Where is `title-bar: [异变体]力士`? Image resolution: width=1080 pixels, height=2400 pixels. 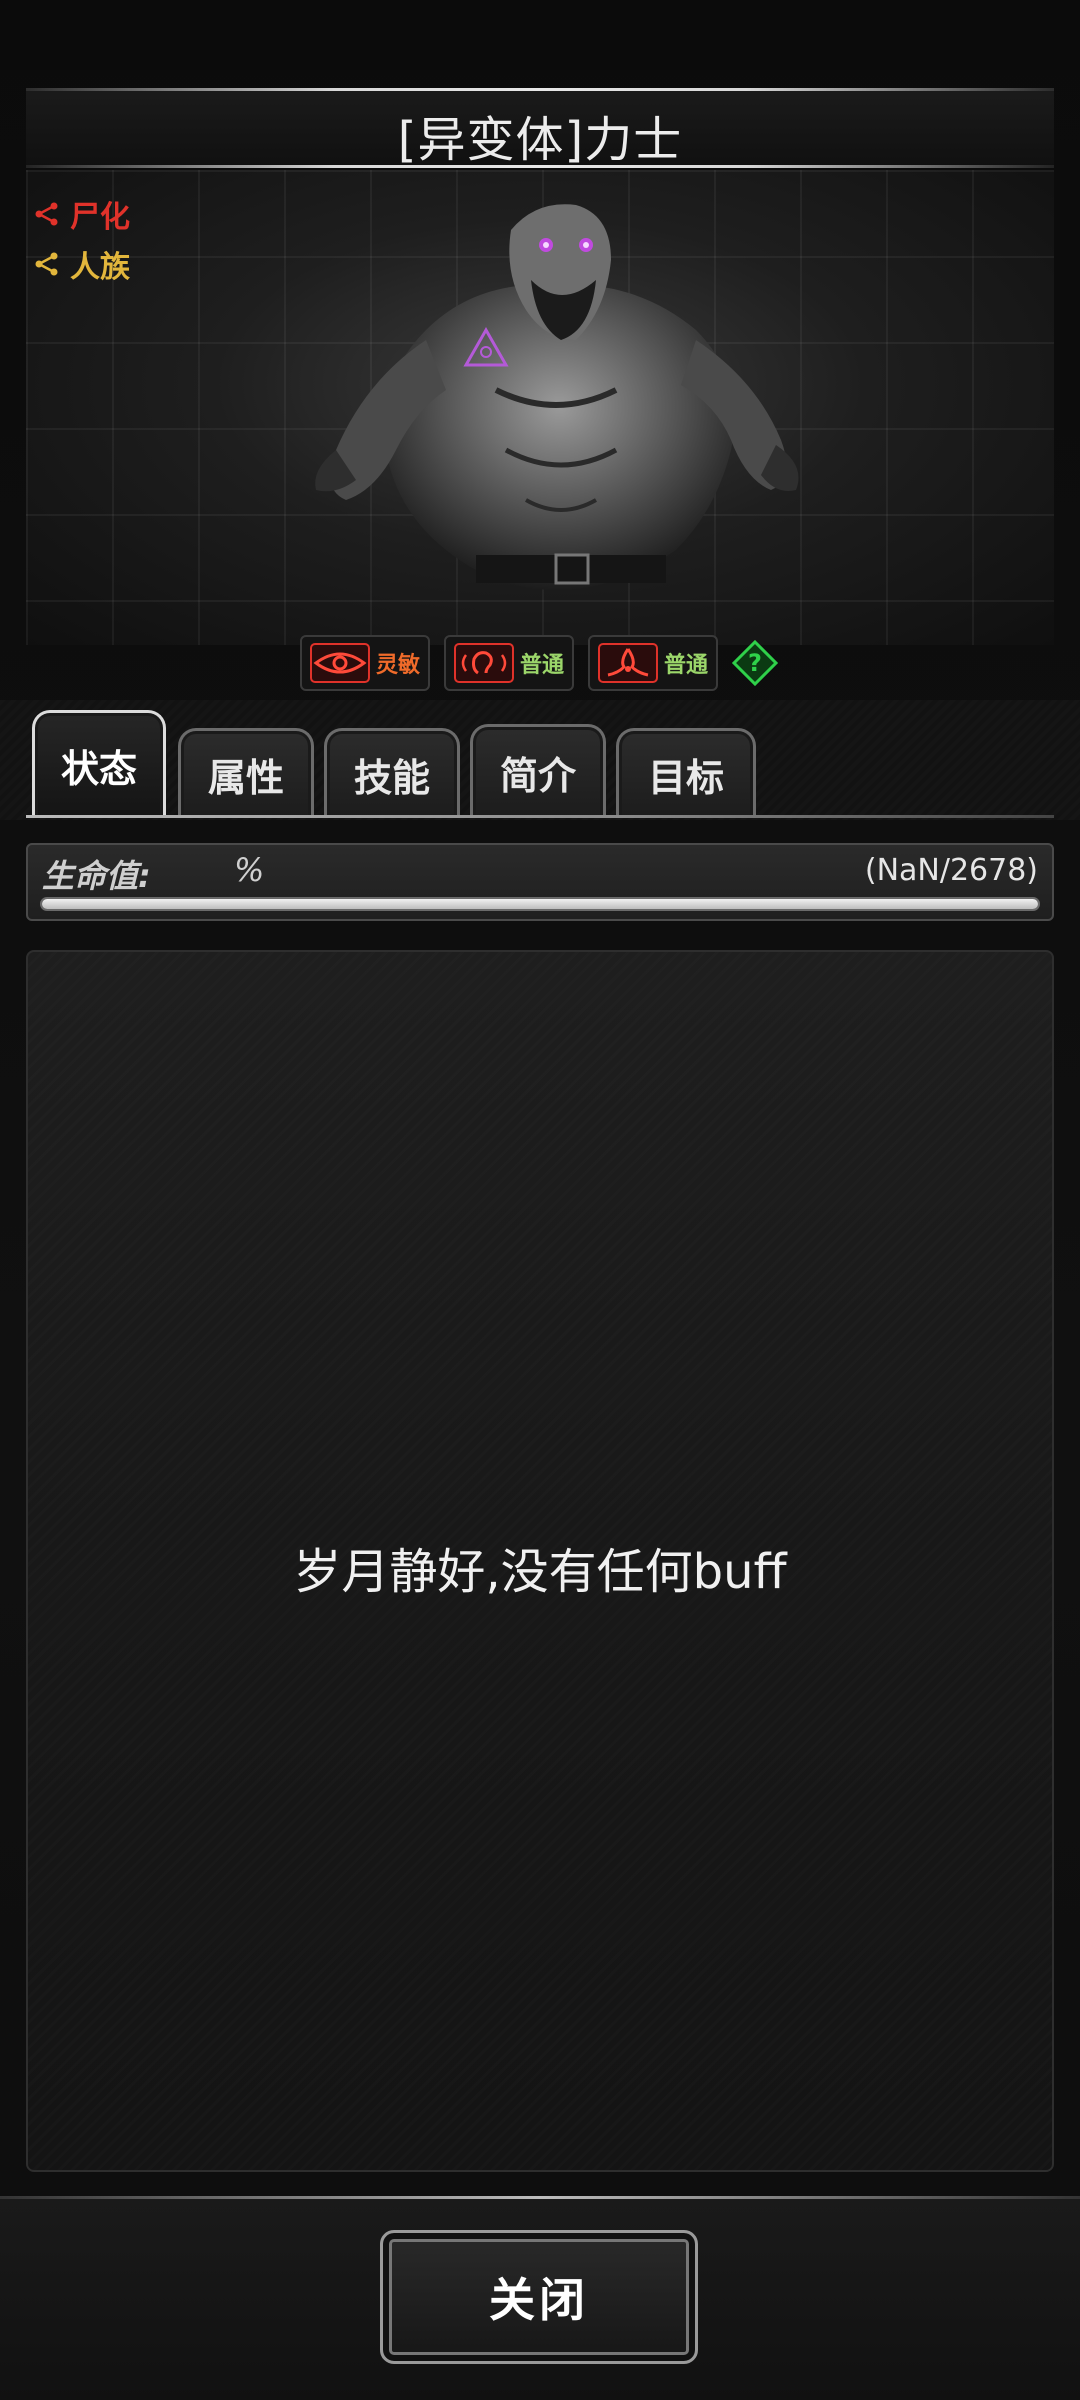
title-bar: [异变体]力士 is located at coordinates (540, 128).